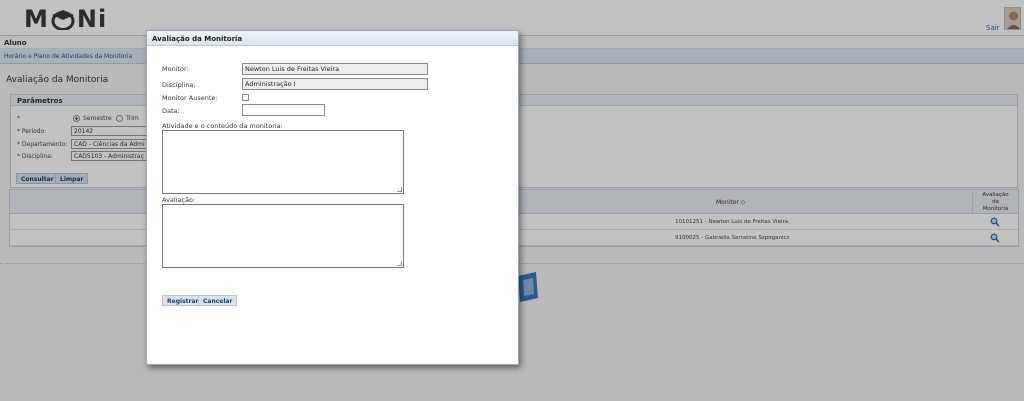 Image resolution: width=1024 pixels, height=401 pixels. Describe the element at coordinates (171, 111) in the screenshot. I see `data-label: Data:` at that location.